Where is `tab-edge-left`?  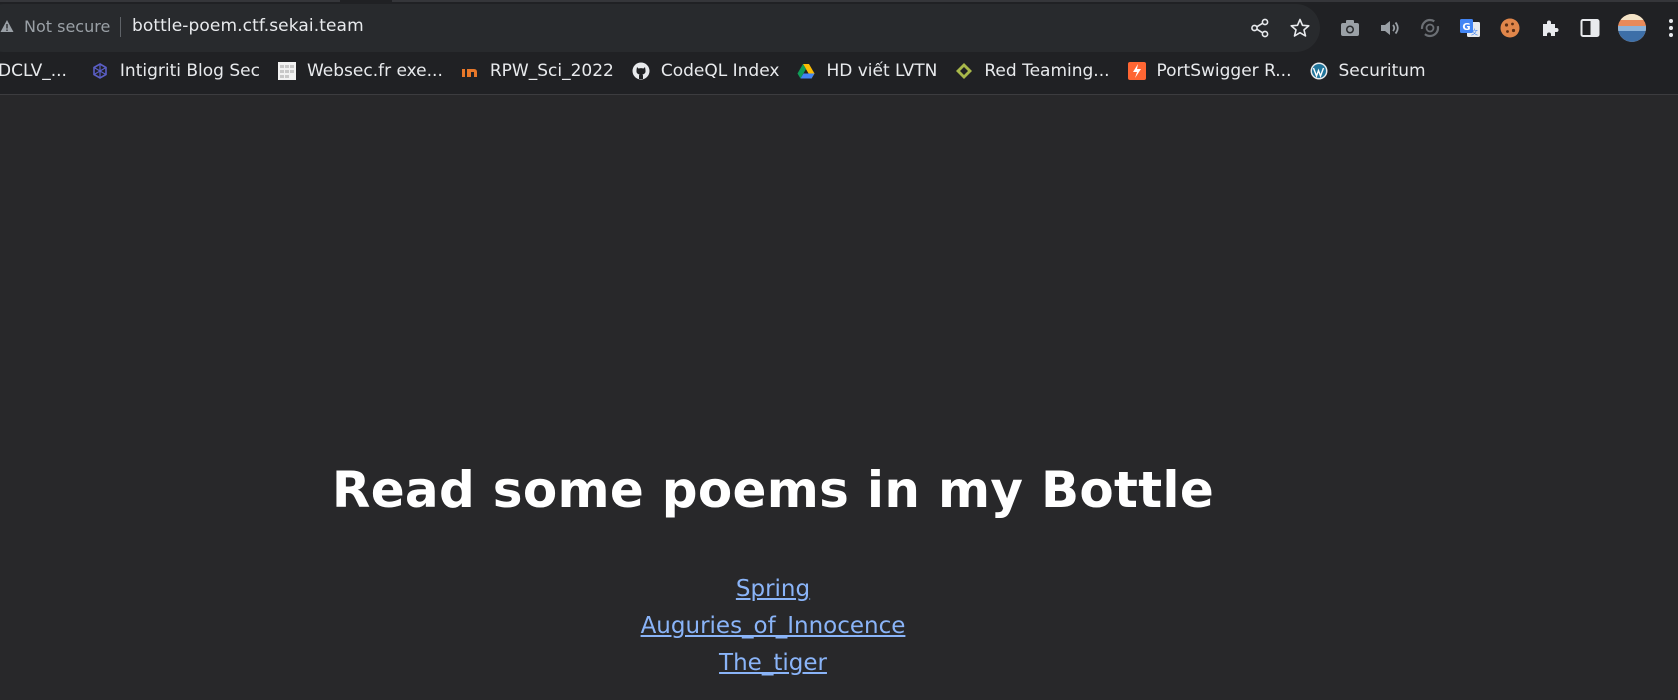 tab-edge-left is located at coordinates (170, 1).